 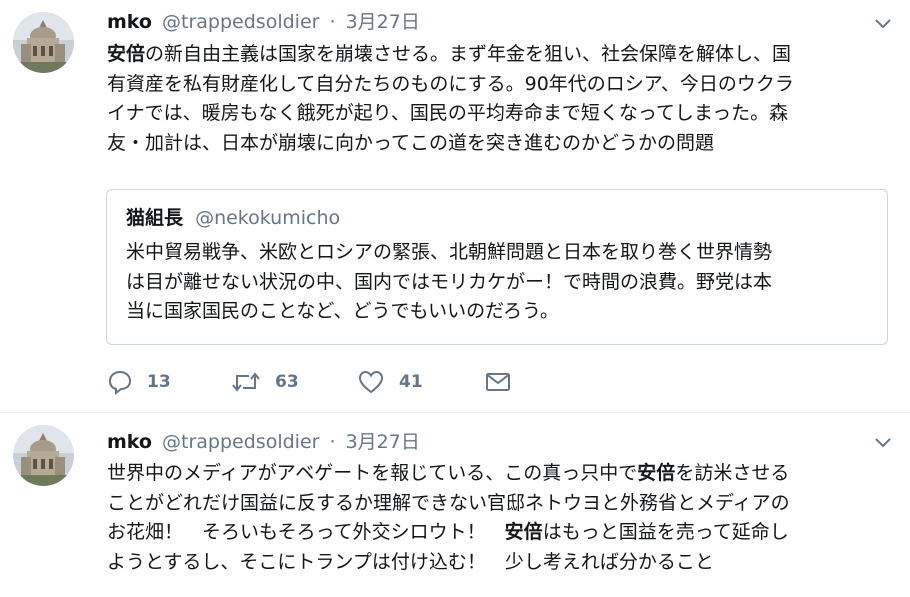 I want to click on text-segment: の新自由主義は国家を崩壊させる。まず年金を狙い、社会保障を解体し、国, so click(x=468, y=54).